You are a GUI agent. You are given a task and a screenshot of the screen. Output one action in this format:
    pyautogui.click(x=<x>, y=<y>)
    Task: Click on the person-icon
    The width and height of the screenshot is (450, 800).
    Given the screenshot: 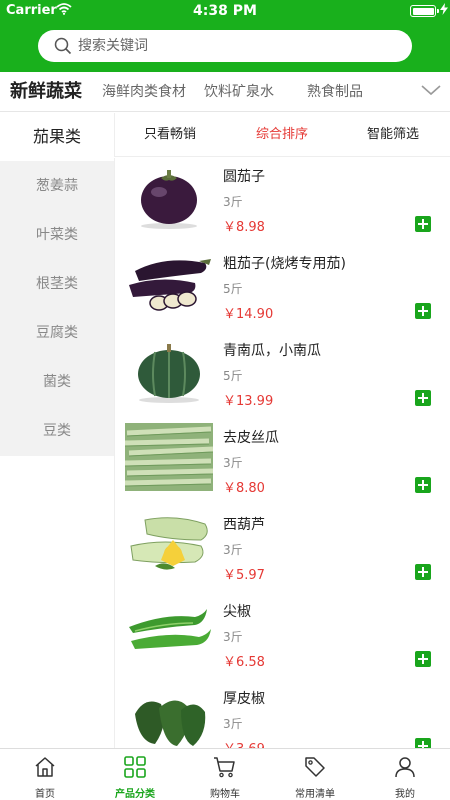 What is the action you would take?
    pyautogui.click(x=405, y=767)
    